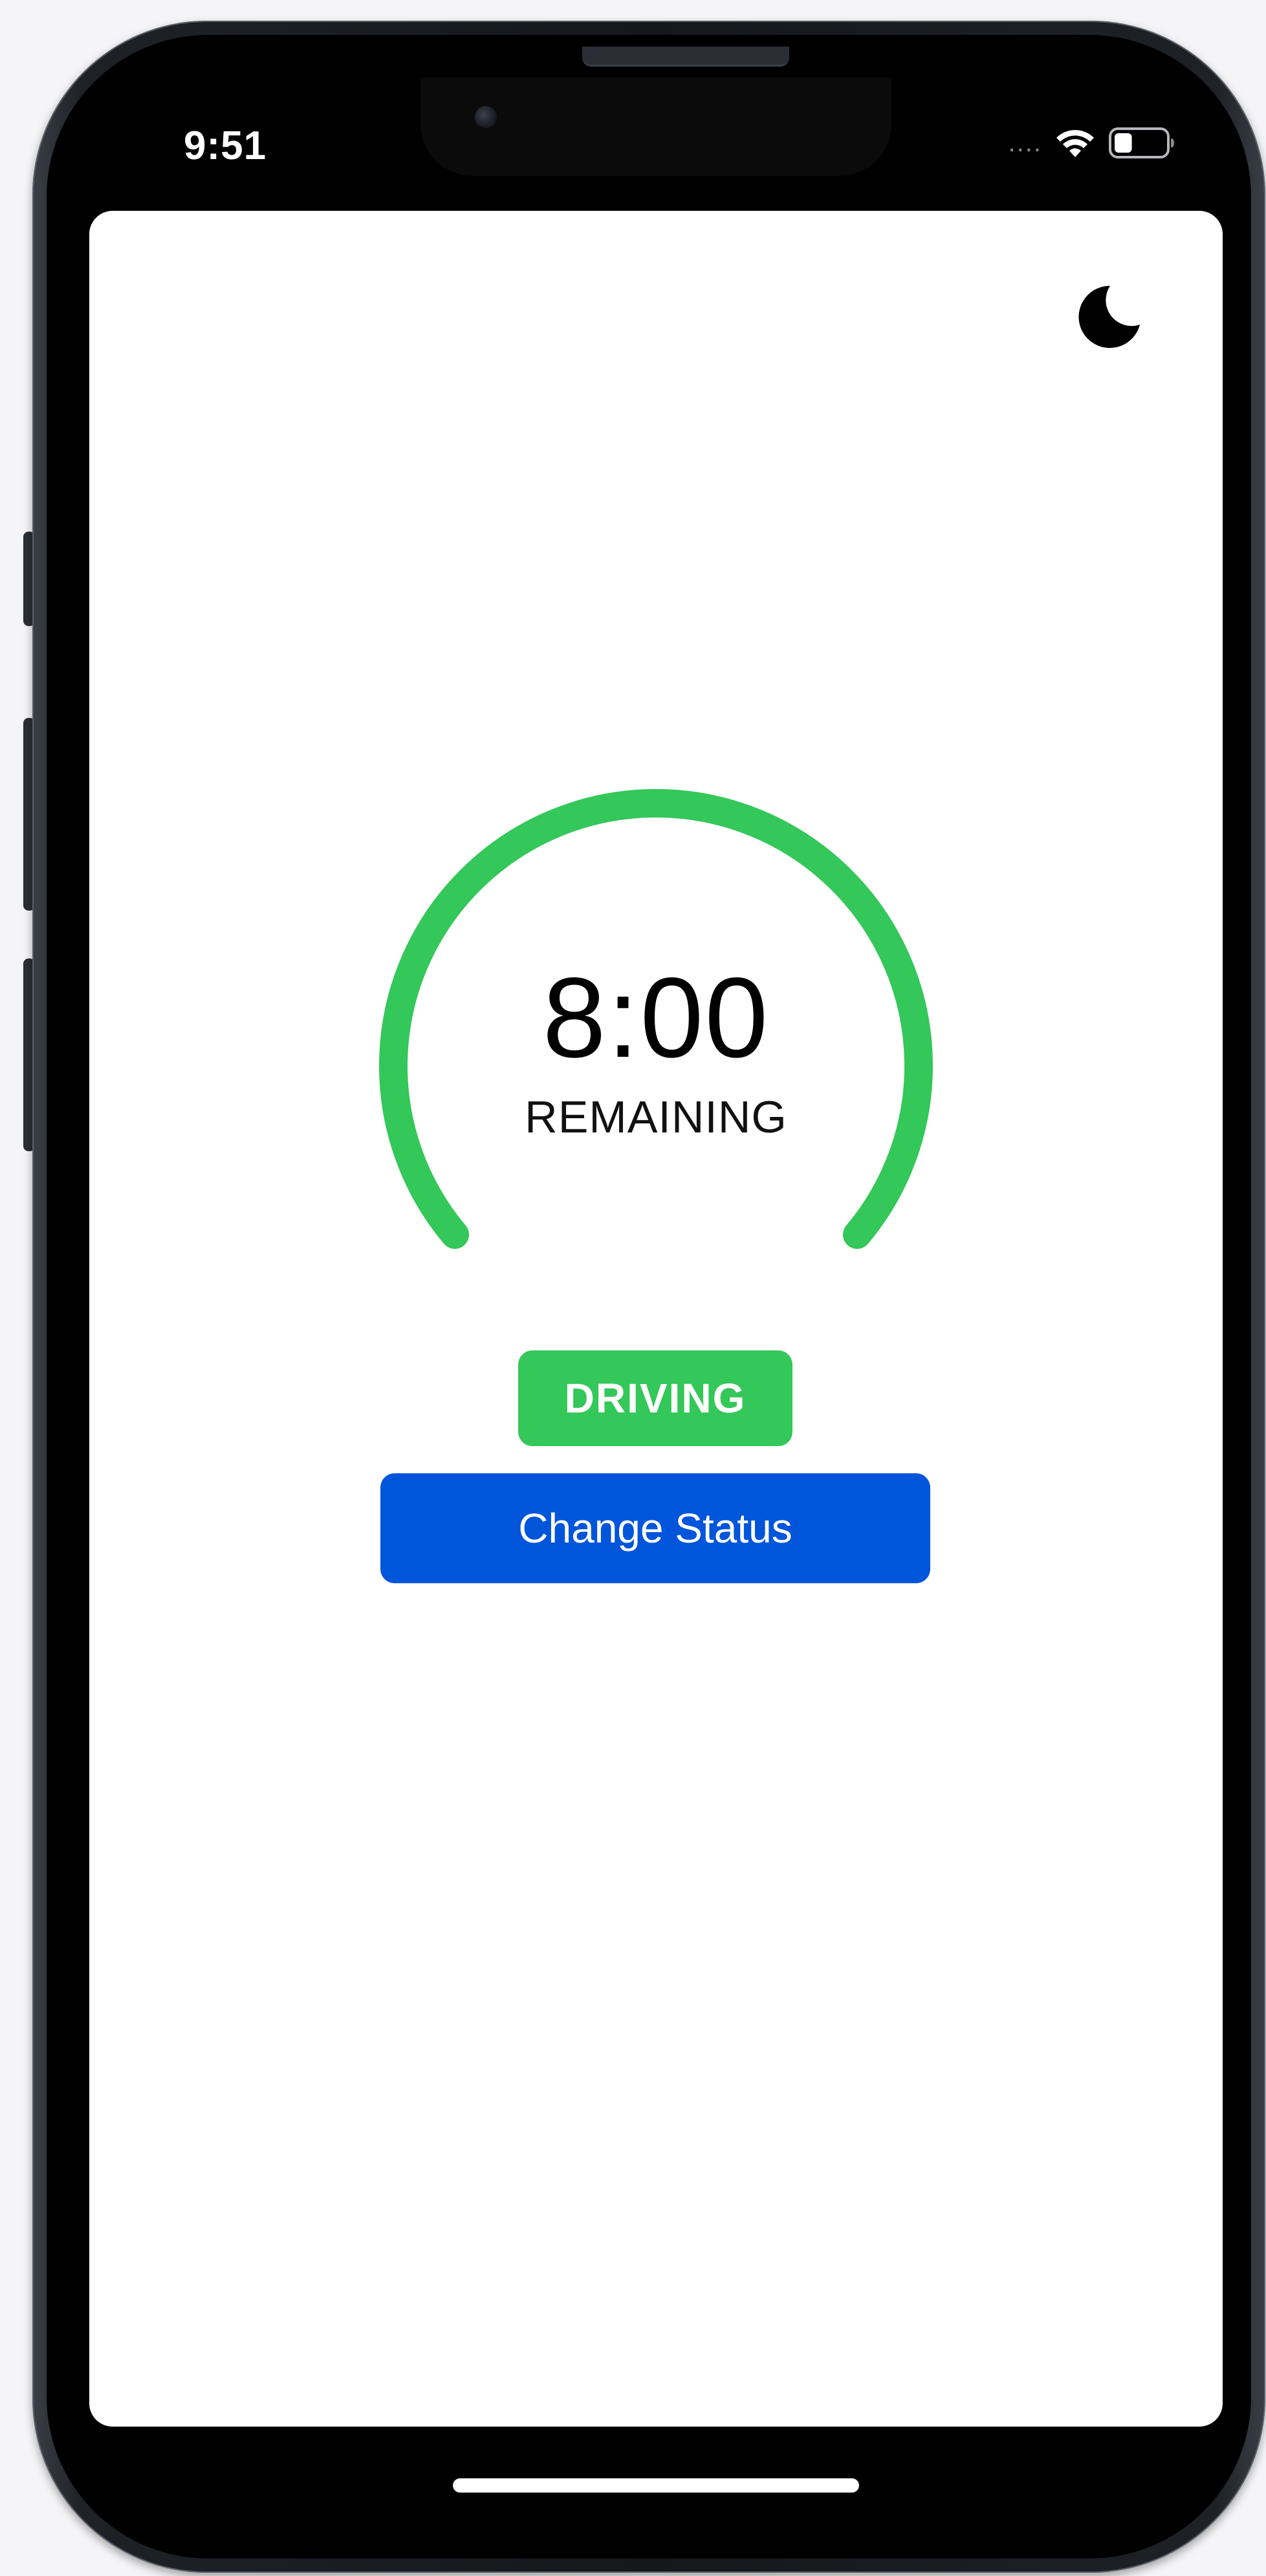  I want to click on battery-icon, so click(1141, 143).